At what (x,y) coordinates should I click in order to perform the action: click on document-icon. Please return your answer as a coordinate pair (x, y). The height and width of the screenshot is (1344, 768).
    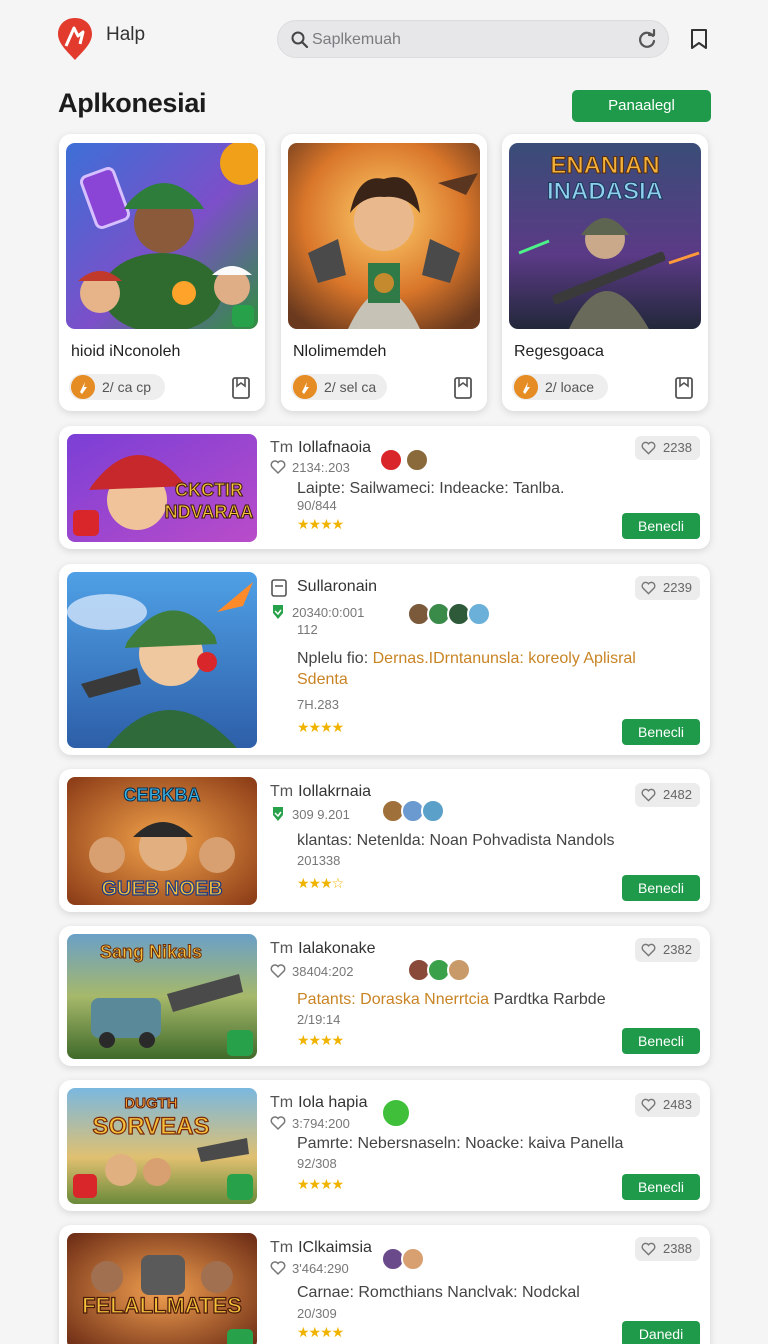
    Looking at the image, I should click on (279, 588).